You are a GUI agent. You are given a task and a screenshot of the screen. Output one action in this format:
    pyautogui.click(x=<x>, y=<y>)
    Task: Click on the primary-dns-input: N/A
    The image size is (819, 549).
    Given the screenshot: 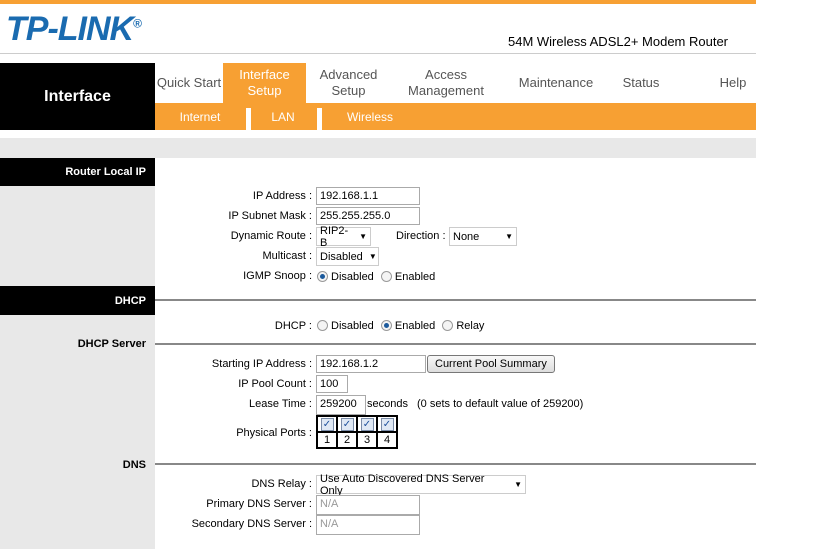 What is the action you would take?
    pyautogui.click(x=368, y=505)
    